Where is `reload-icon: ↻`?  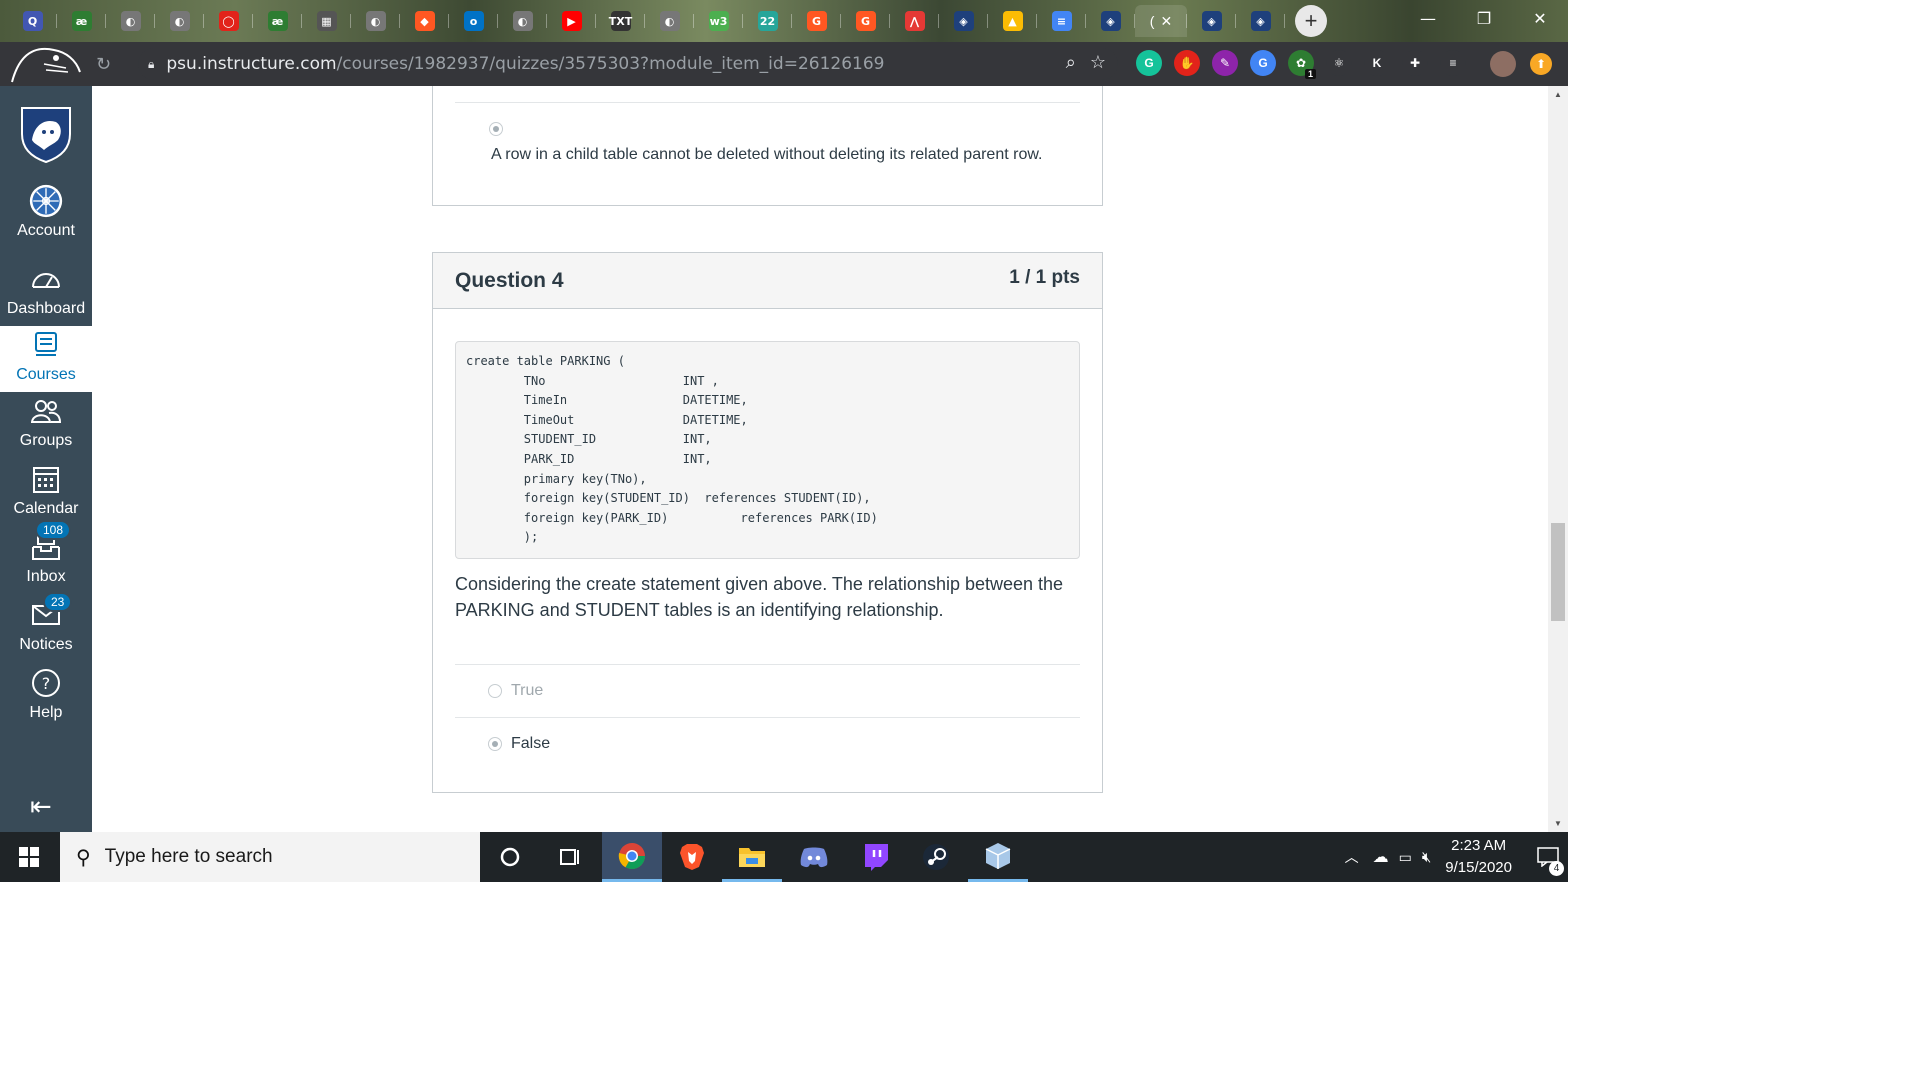 reload-icon: ↻ is located at coordinates (103, 64).